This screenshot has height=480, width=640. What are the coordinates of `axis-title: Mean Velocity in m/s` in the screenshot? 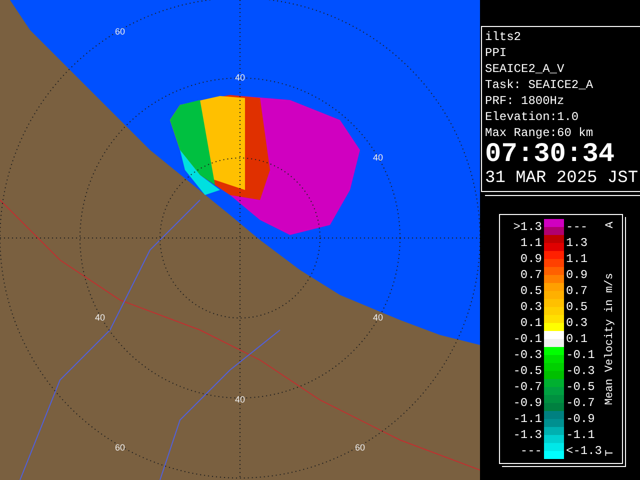 It's located at (610, 339).